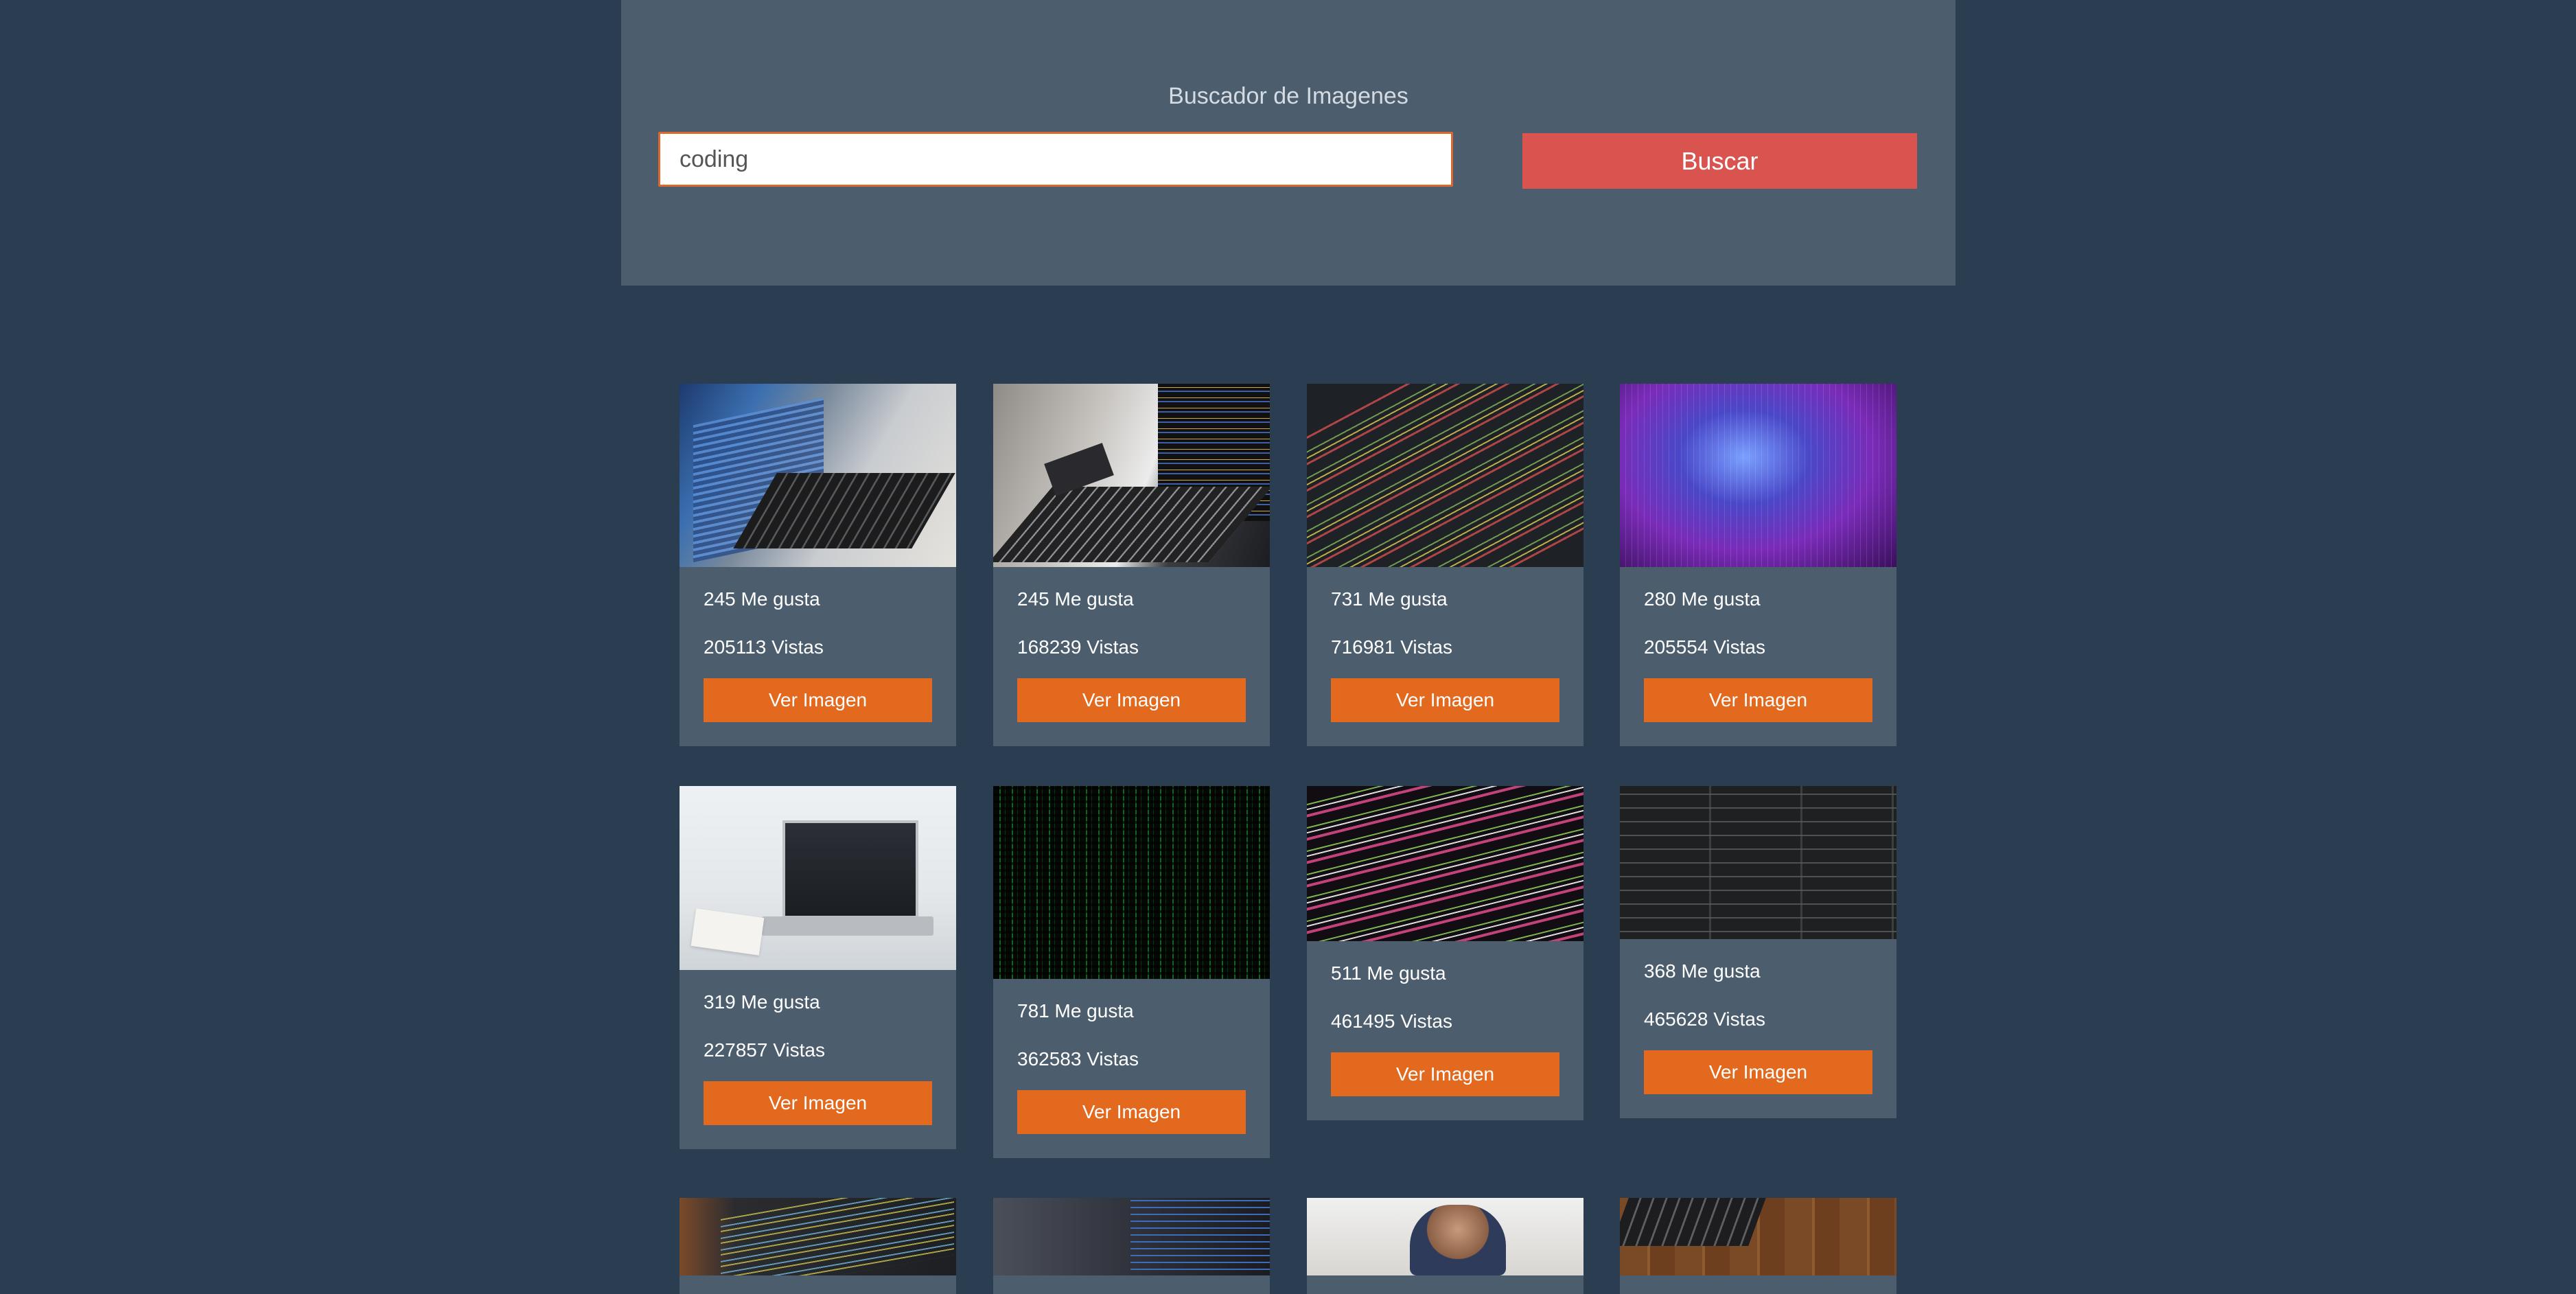 Image resolution: width=2576 pixels, height=1294 pixels. What do you see at coordinates (1391, 647) in the screenshot?
I see `views-count: 716981 Vistas` at bounding box center [1391, 647].